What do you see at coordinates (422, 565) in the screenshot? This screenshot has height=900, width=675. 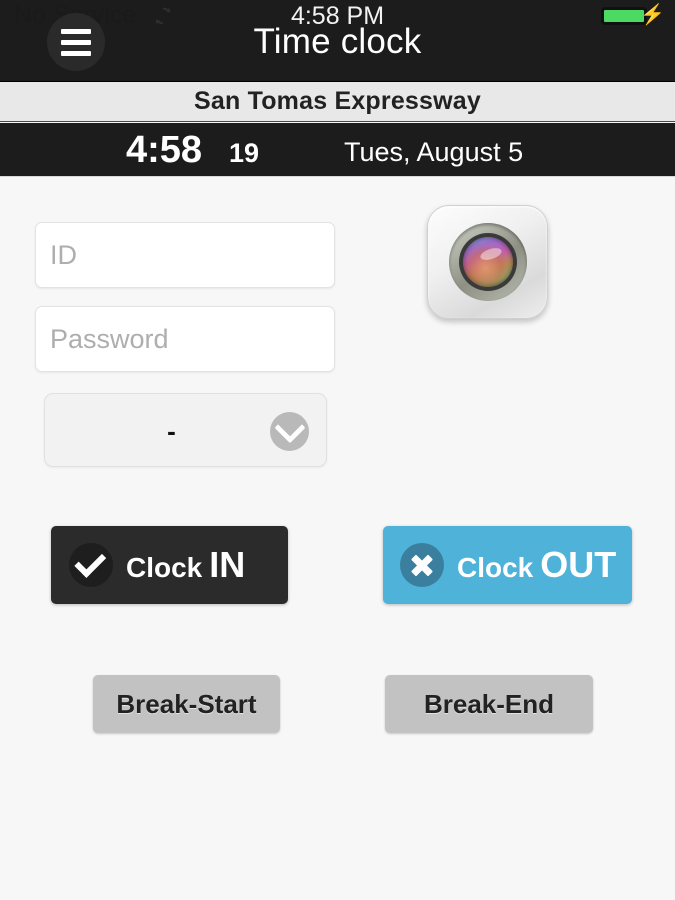 I see `x-circle-icon` at bounding box center [422, 565].